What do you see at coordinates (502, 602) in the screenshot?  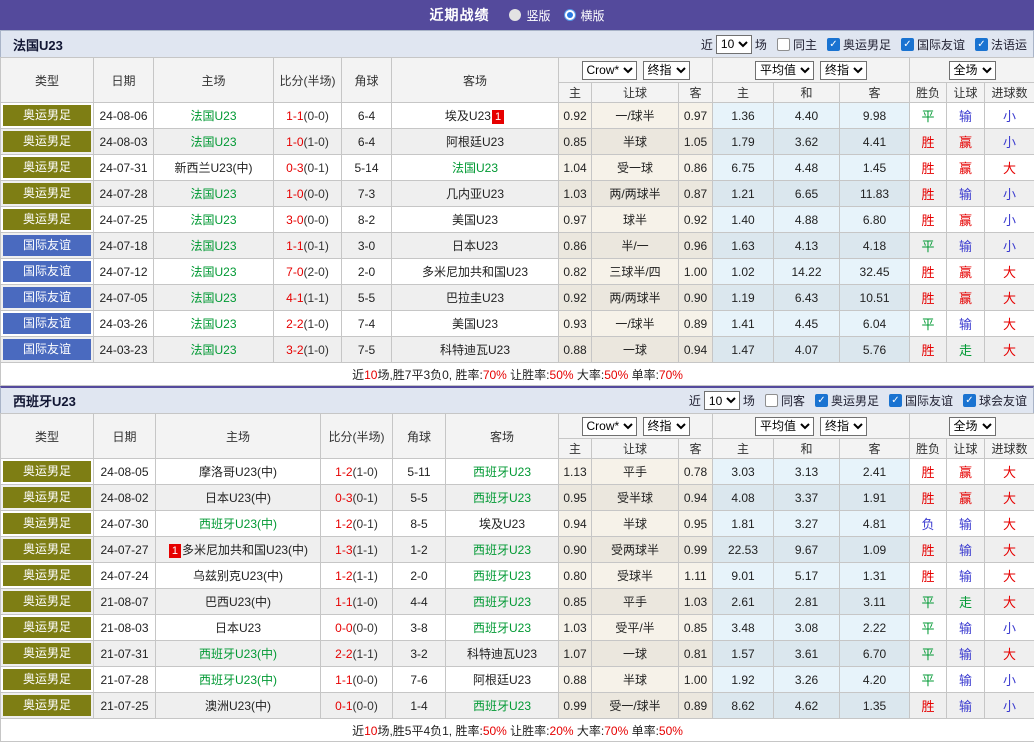 I see `away-team-cell: 西班牙U23` at bounding box center [502, 602].